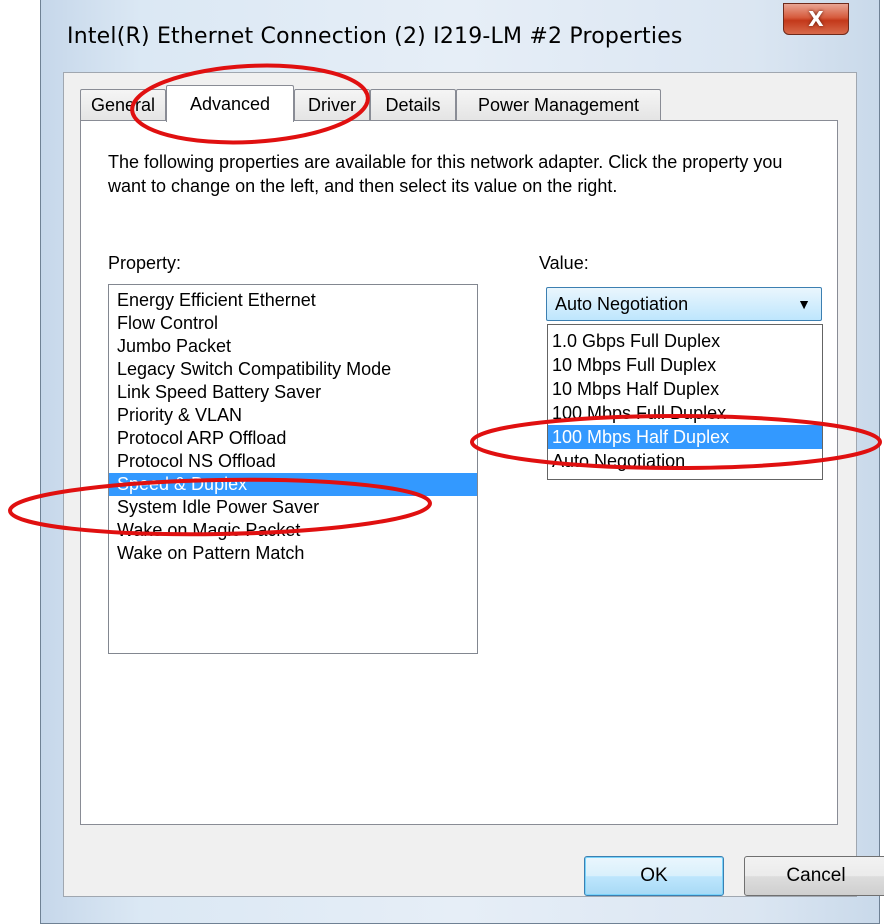 Image resolution: width=884 pixels, height=924 pixels. I want to click on property-item: Wake on Pattern Match, so click(293, 553).